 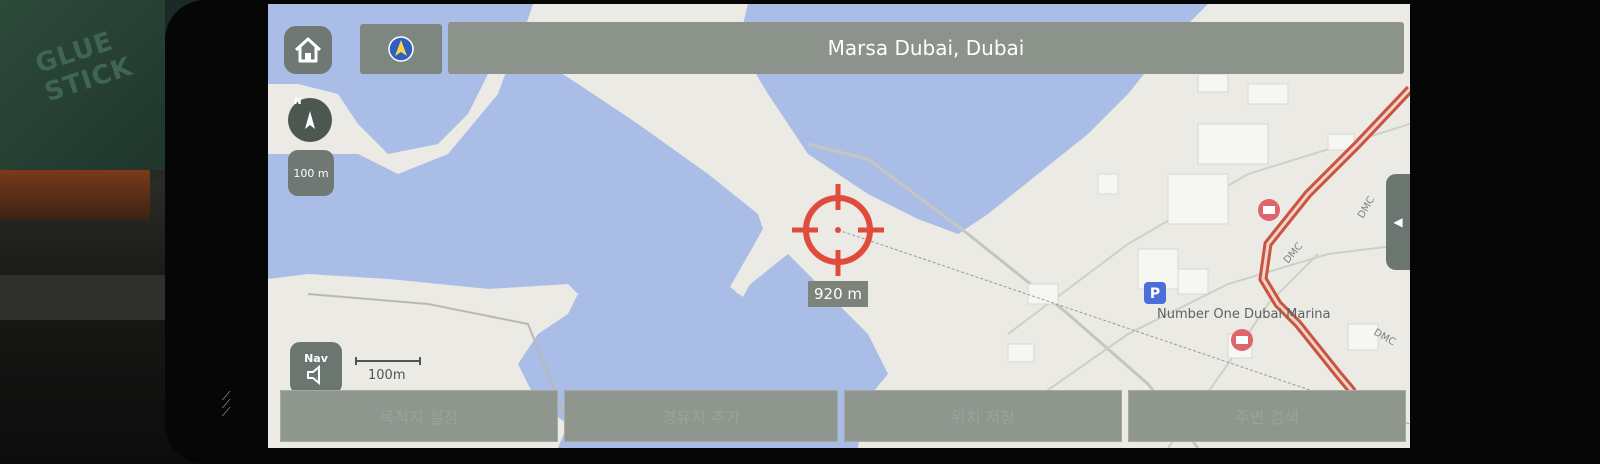 What do you see at coordinates (313, 374) in the screenshot?
I see `speaker-icon` at bounding box center [313, 374].